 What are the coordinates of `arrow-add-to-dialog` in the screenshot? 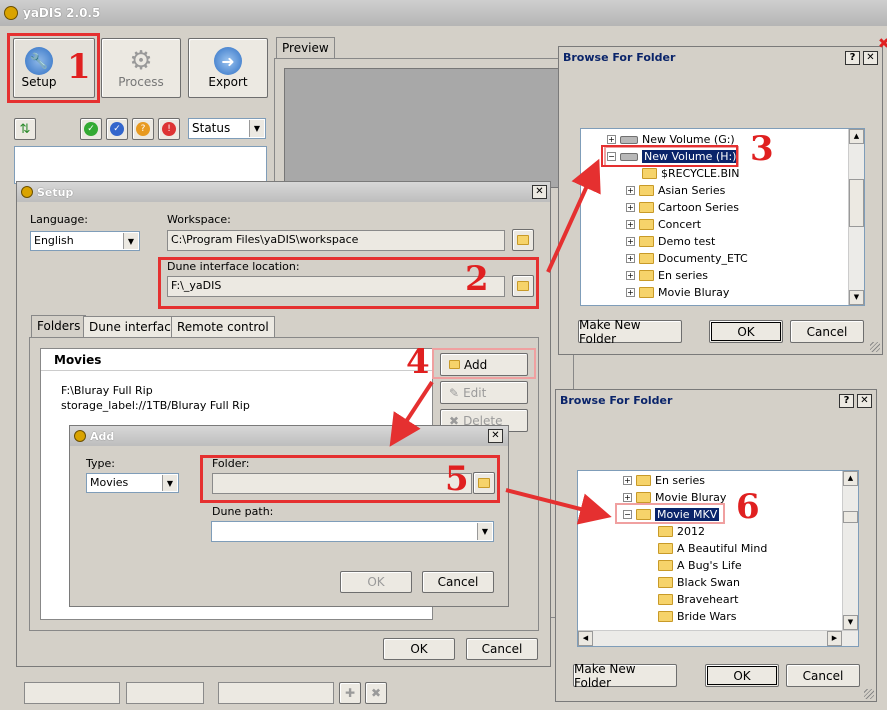 It's located at (411, 413).